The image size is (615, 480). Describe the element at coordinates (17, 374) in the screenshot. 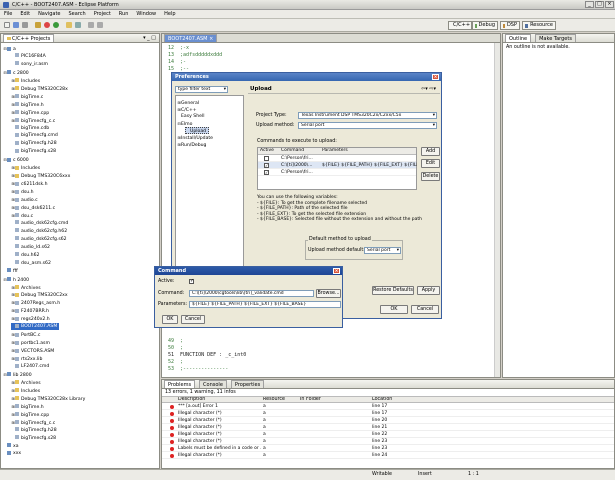

I see `tree-item: ⊟ lib 2800` at that location.